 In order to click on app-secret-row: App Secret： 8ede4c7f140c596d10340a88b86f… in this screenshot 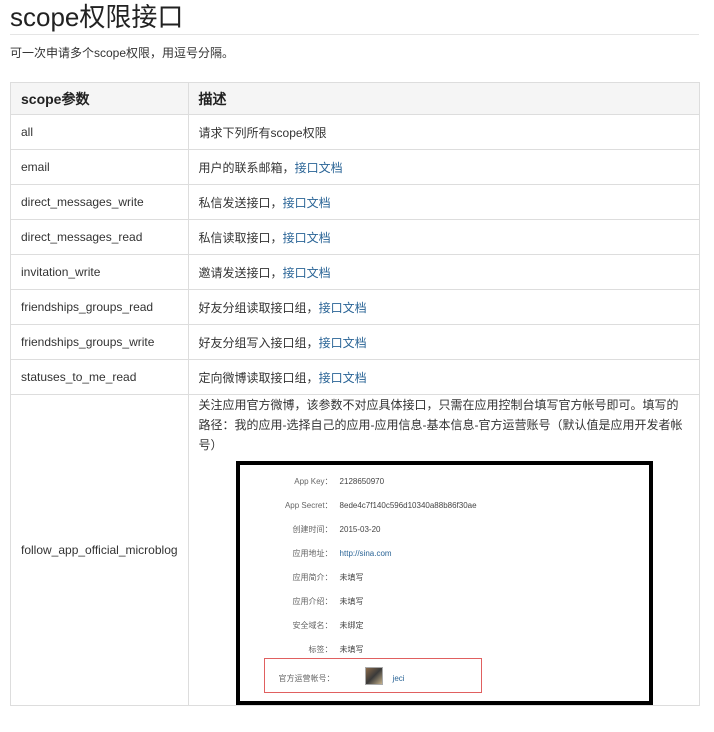, I will do `click(444, 506)`.